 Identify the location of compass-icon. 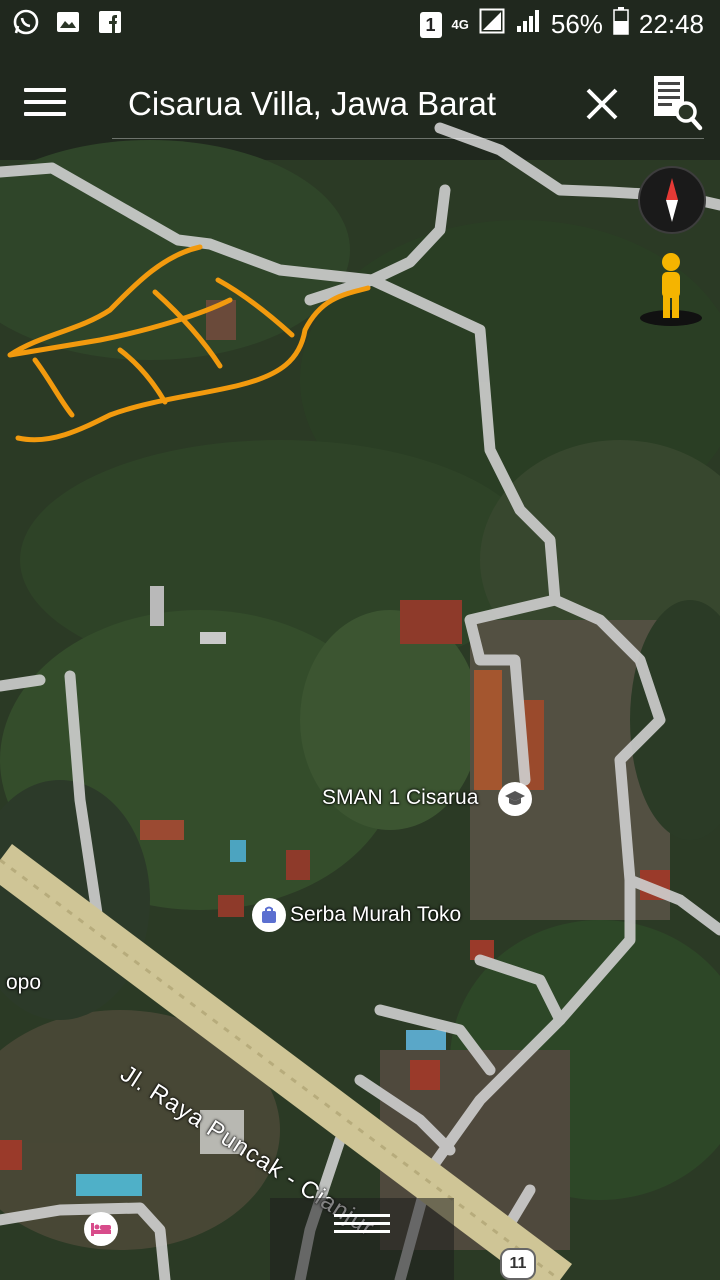
(672, 200).